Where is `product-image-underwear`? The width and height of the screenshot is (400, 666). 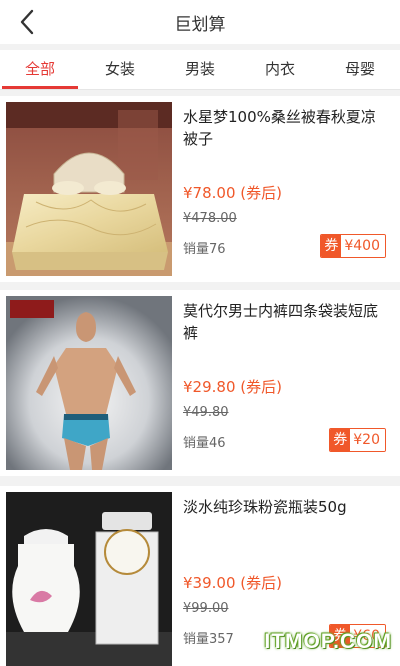 product-image-underwear is located at coordinates (89, 383).